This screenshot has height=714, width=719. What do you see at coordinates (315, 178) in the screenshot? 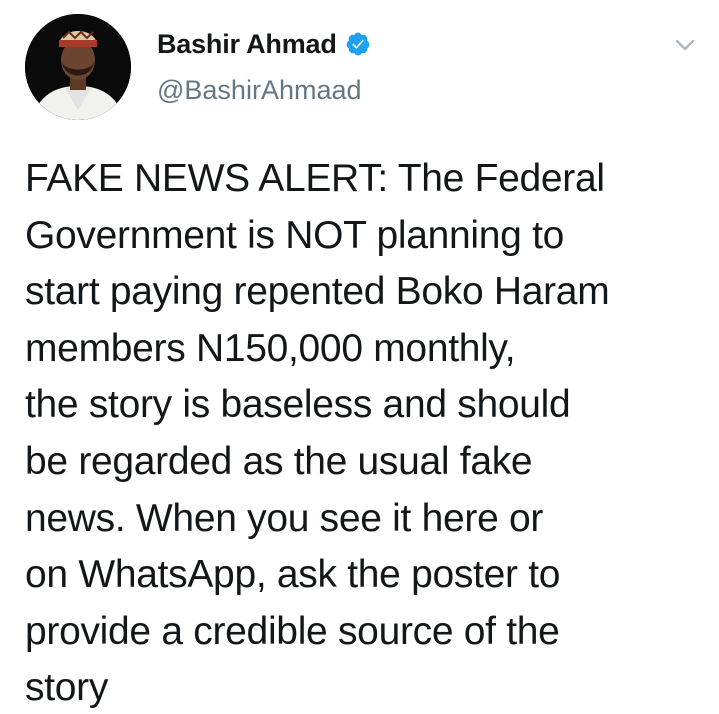
I see `tweet-line: FAKE NEWS ALERT: The Federal` at bounding box center [315, 178].